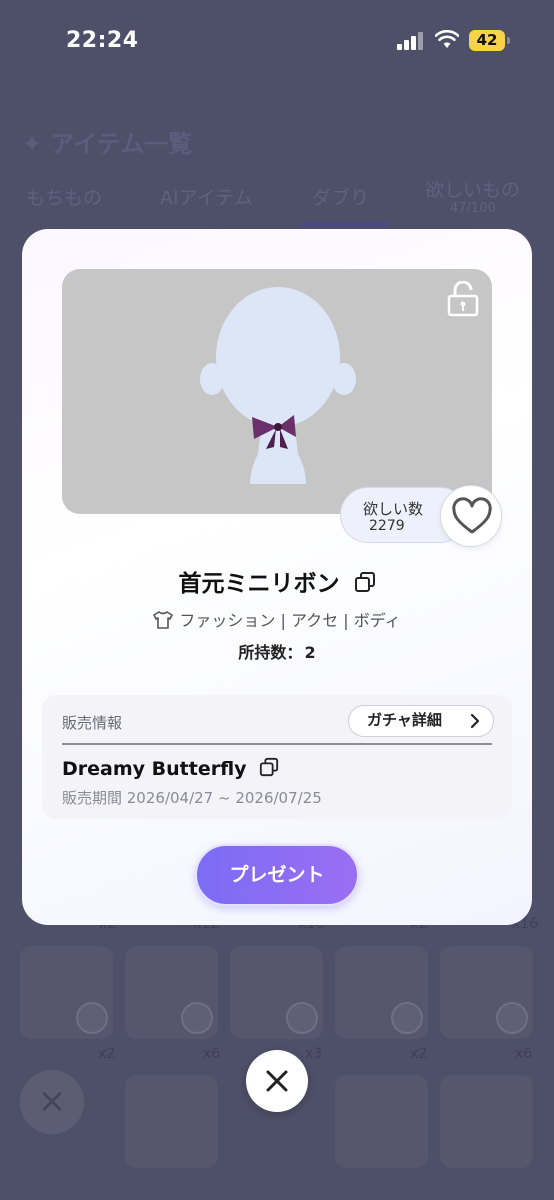 This screenshot has width=554, height=1200. What do you see at coordinates (393, 509) in the screenshot?
I see `wish-count-label: 欲しい数` at bounding box center [393, 509].